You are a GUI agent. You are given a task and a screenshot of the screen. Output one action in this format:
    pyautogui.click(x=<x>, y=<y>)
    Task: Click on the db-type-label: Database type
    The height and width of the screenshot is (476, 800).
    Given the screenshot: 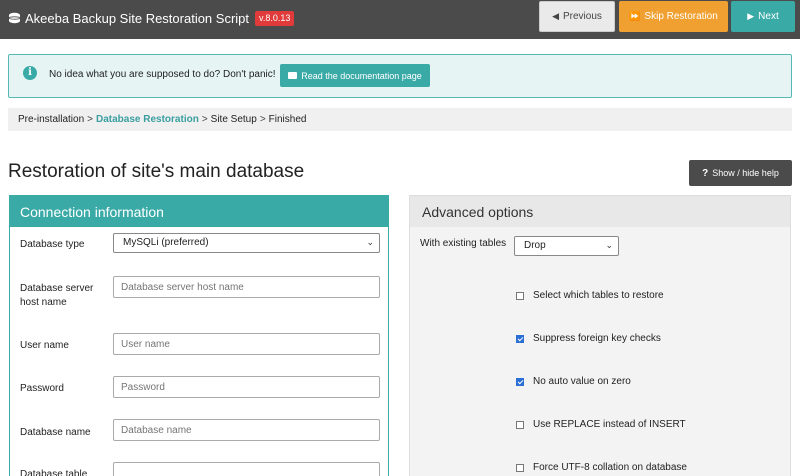 What is the action you would take?
    pyautogui.click(x=52, y=244)
    